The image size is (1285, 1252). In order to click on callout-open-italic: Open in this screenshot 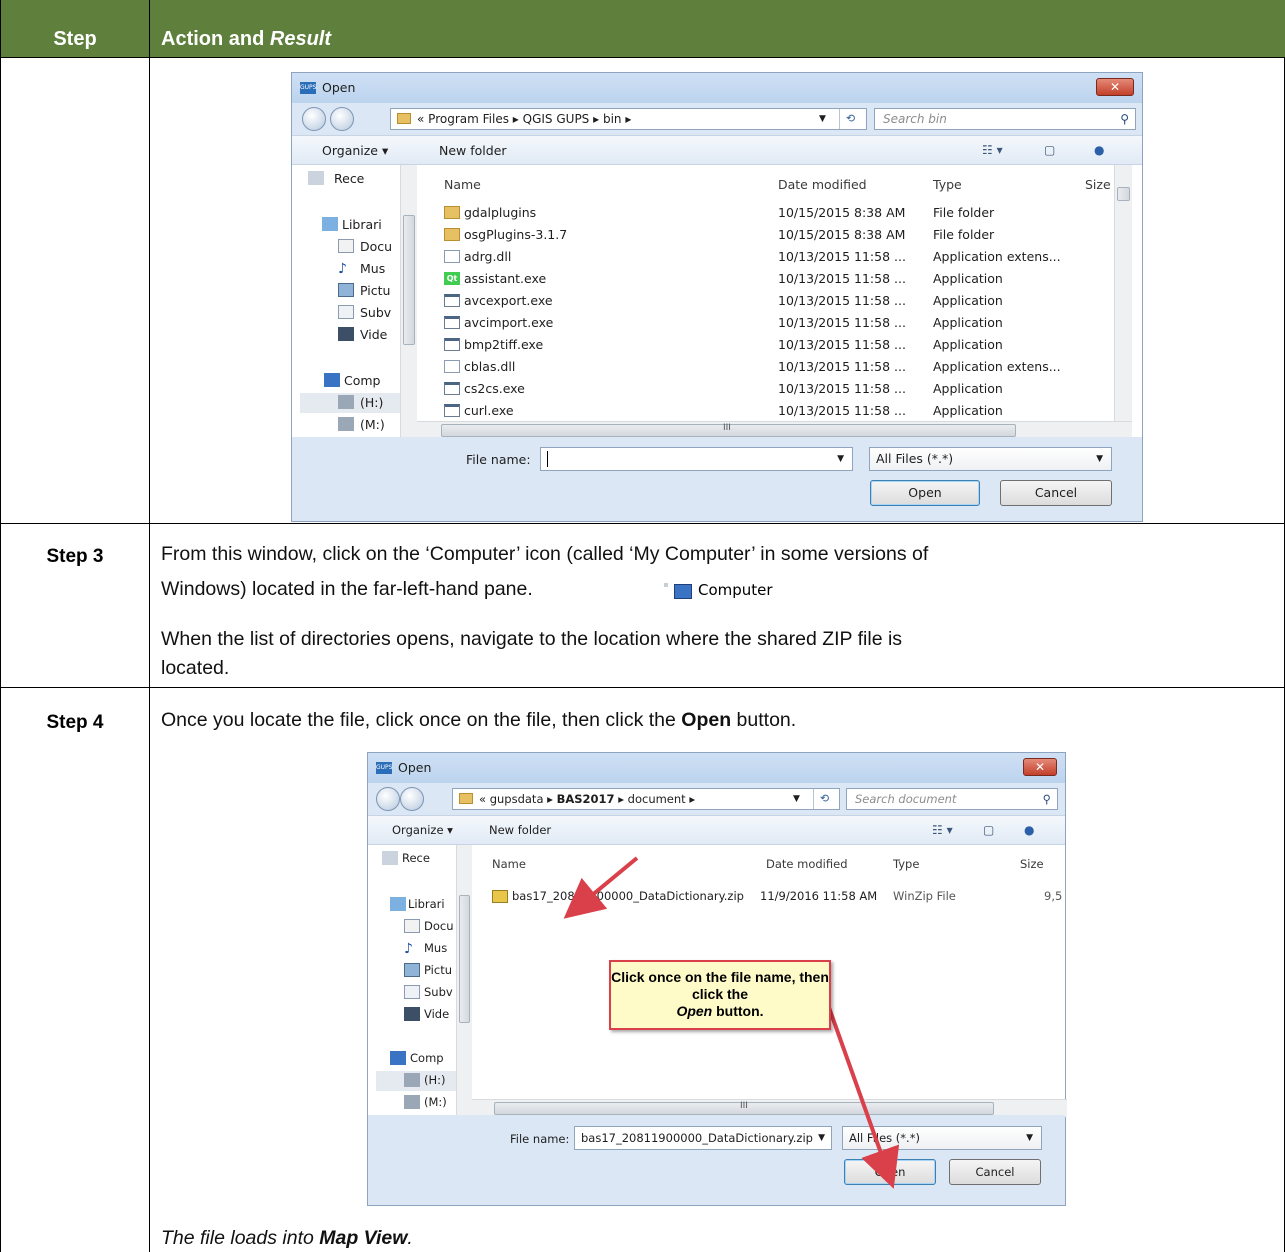, I will do `click(694, 1011)`.